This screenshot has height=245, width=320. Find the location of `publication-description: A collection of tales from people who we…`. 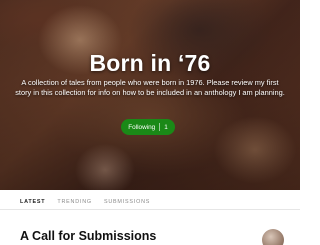

publication-description: A collection of tales from people who we… is located at coordinates (150, 87).